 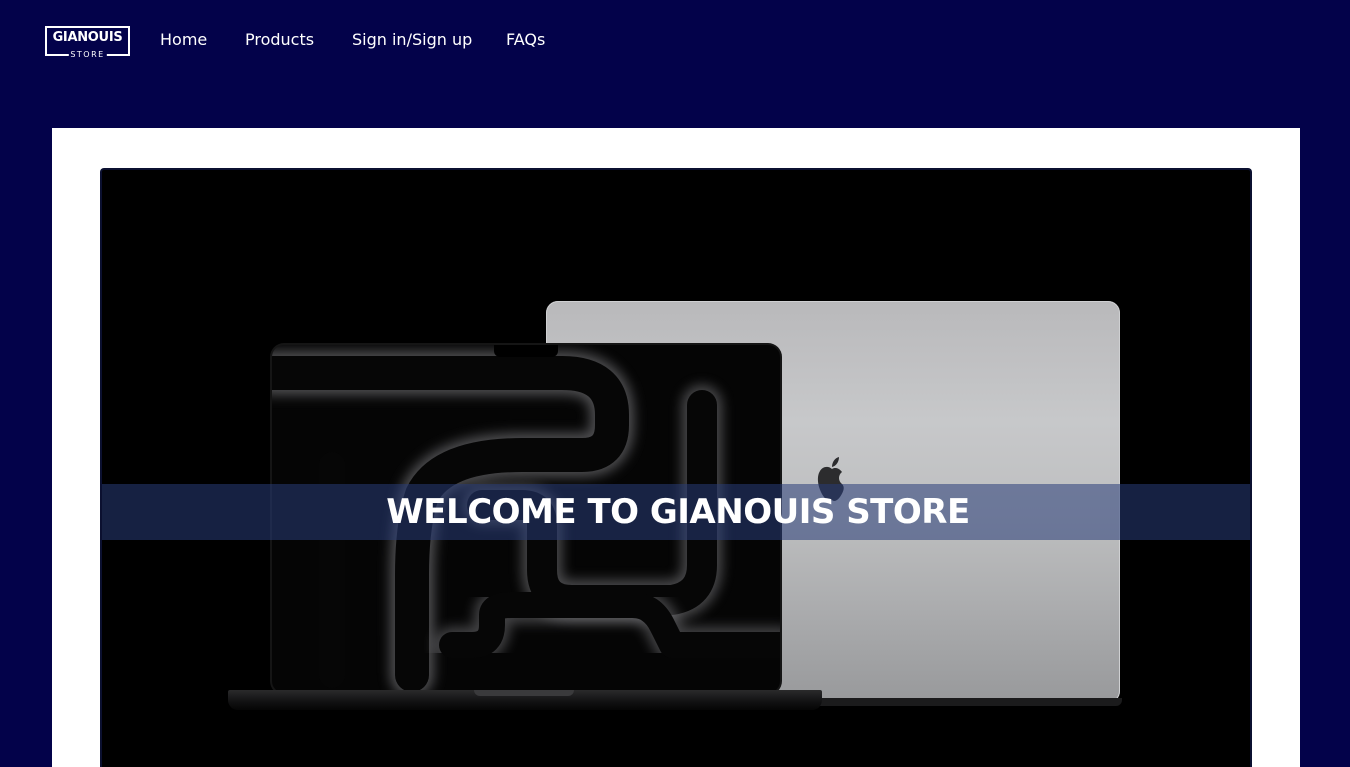 I want to click on logo-text-sub: STORE, so click(x=87, y=55).